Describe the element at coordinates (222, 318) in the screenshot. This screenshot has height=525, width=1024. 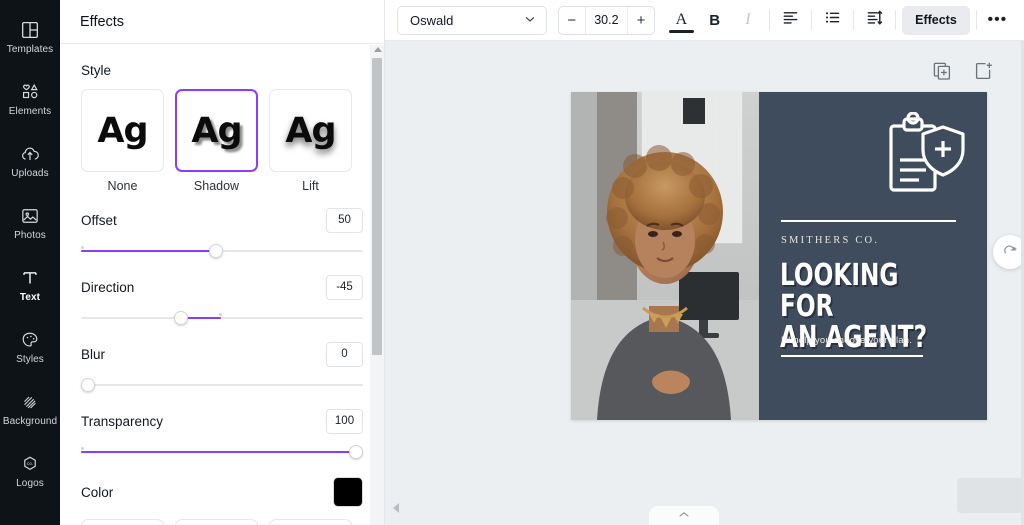
I see `slider-direction` at that location.